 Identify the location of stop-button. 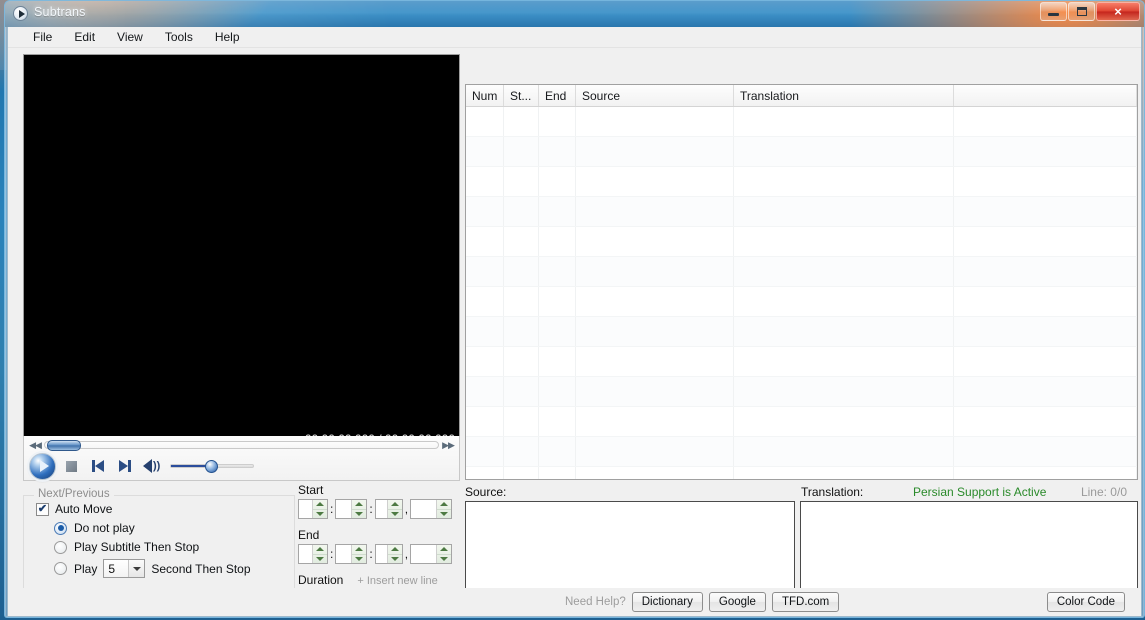
(71, 466).